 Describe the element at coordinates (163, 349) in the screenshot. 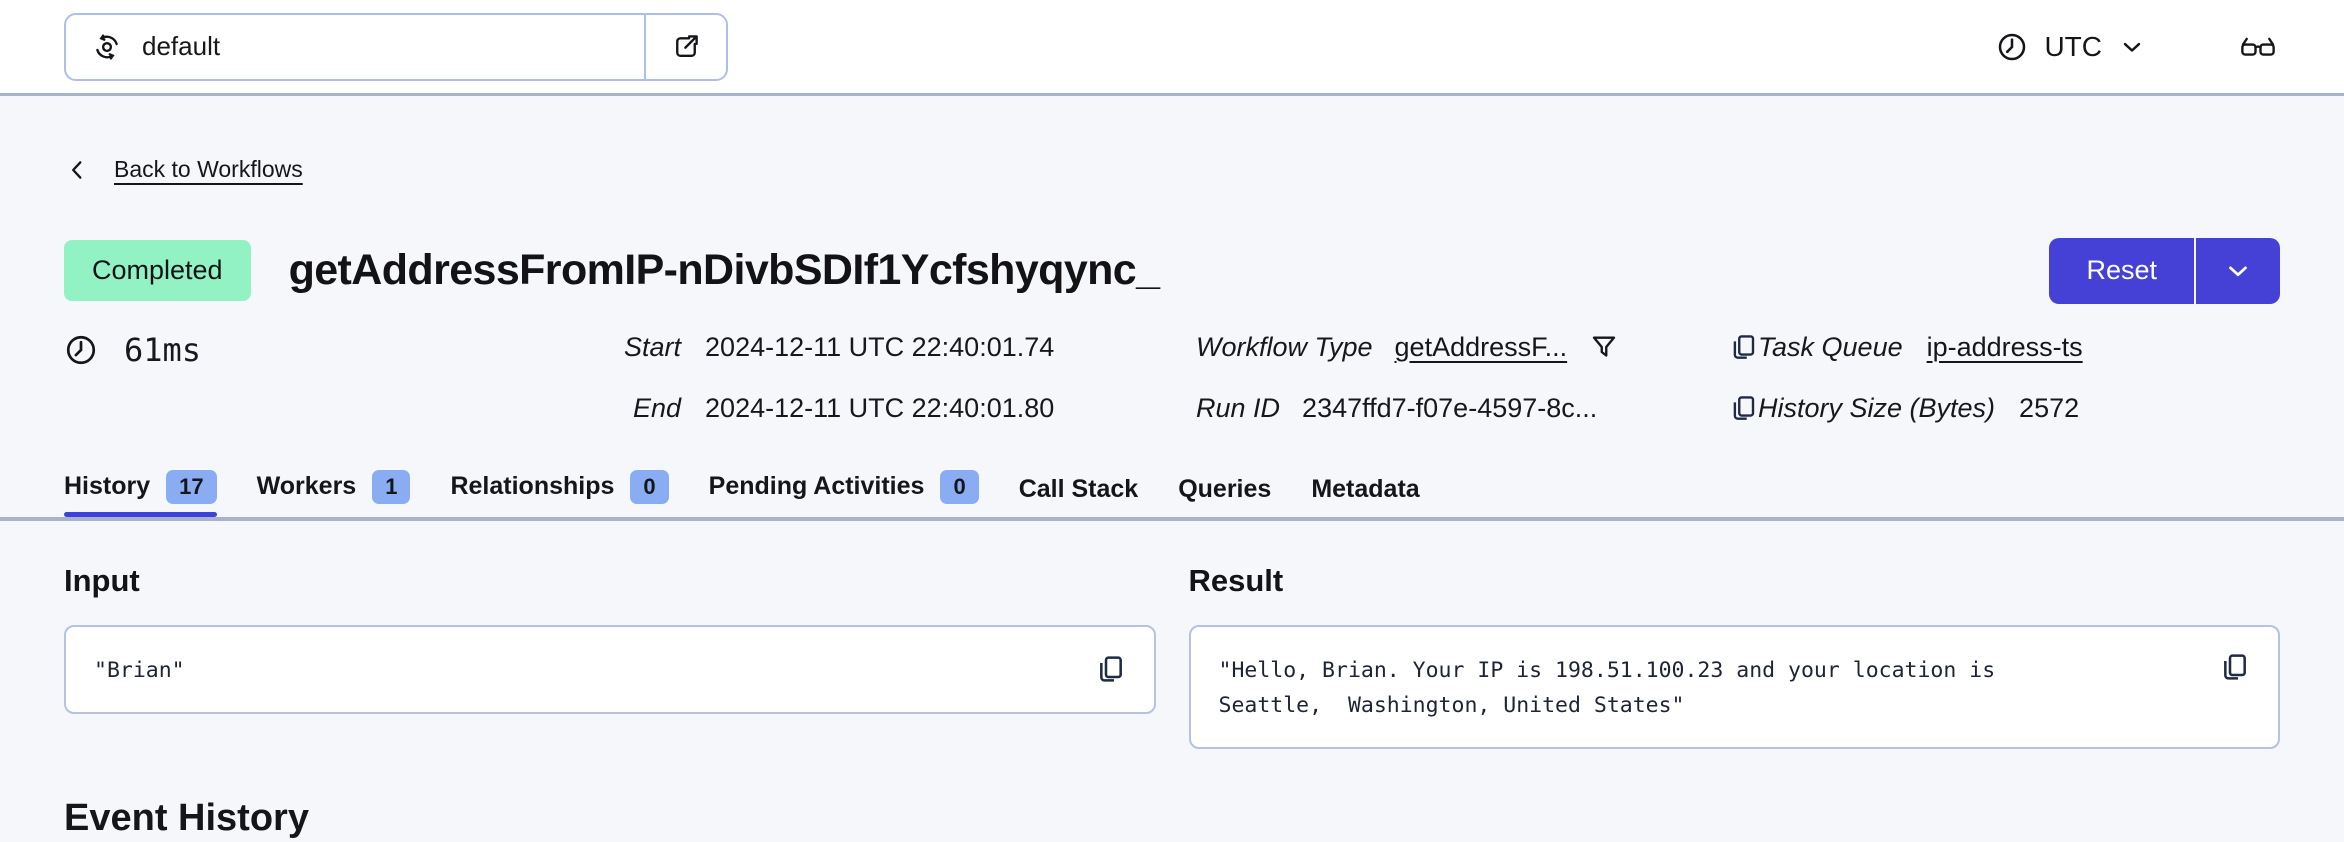

I see `workflow-duration: 61ms` at that location.